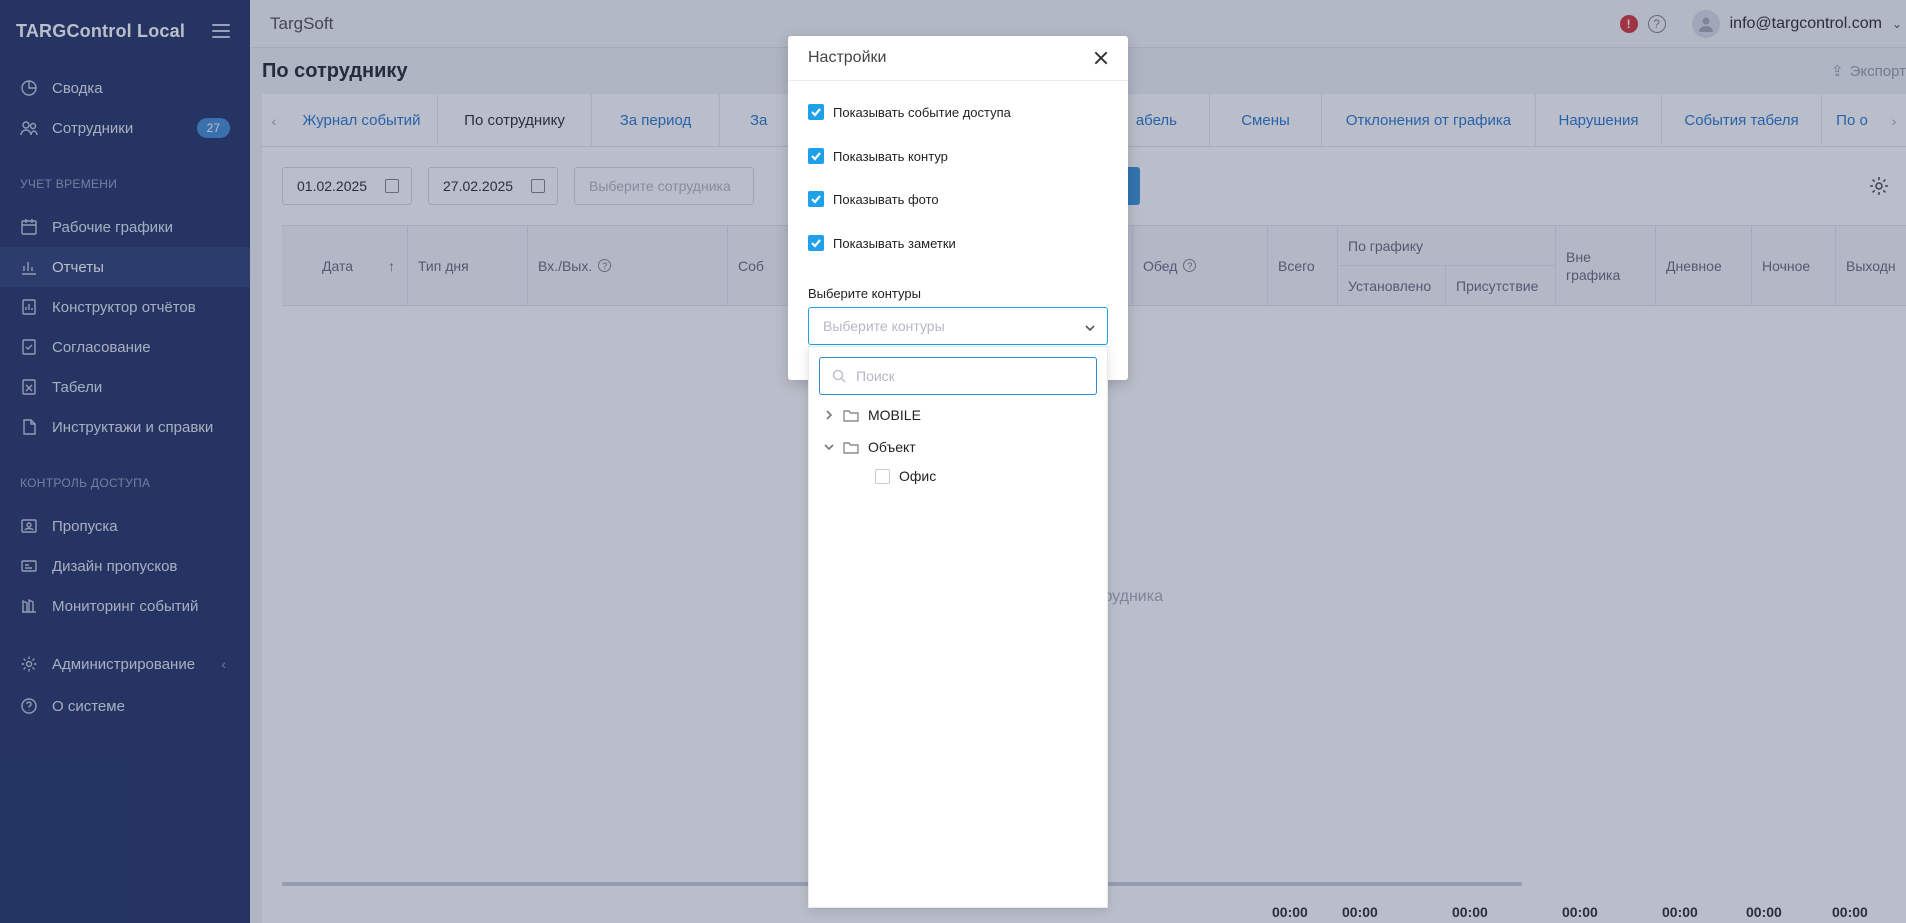 The image size is (1906, 923). Describe the element at coordinates (884, 326) in the screenshot. I see `contours-placeholder: Выберите контуры` at that location.